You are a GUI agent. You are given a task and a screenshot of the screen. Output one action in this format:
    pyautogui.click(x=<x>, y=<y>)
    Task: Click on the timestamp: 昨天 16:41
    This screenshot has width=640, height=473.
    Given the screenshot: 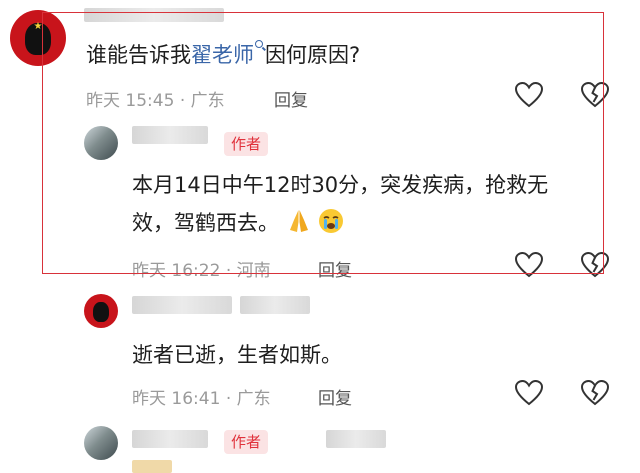 What is the action you would take?
    pyautogui.click(x=176, y=399)
    